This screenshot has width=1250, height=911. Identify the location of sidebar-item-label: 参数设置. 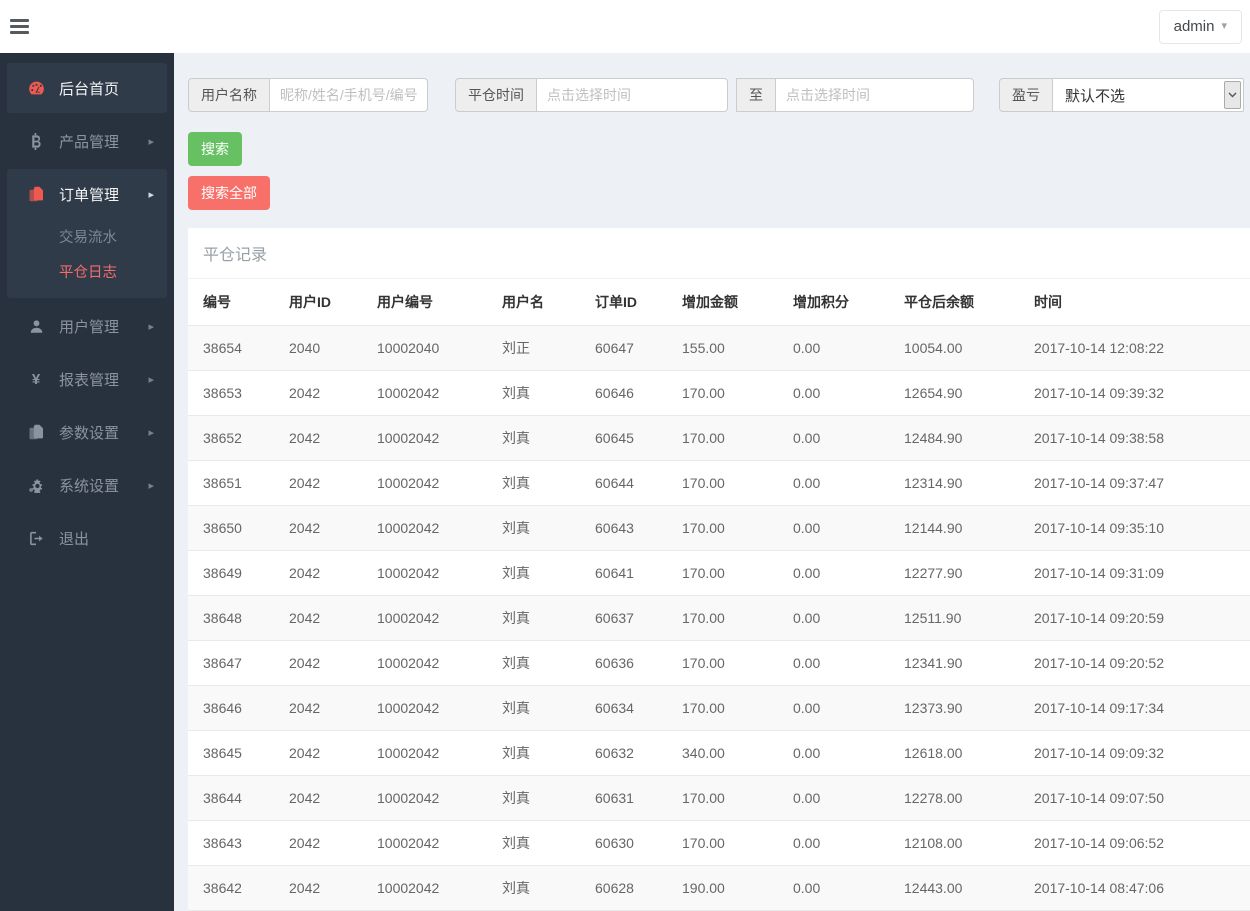
(89, 433).